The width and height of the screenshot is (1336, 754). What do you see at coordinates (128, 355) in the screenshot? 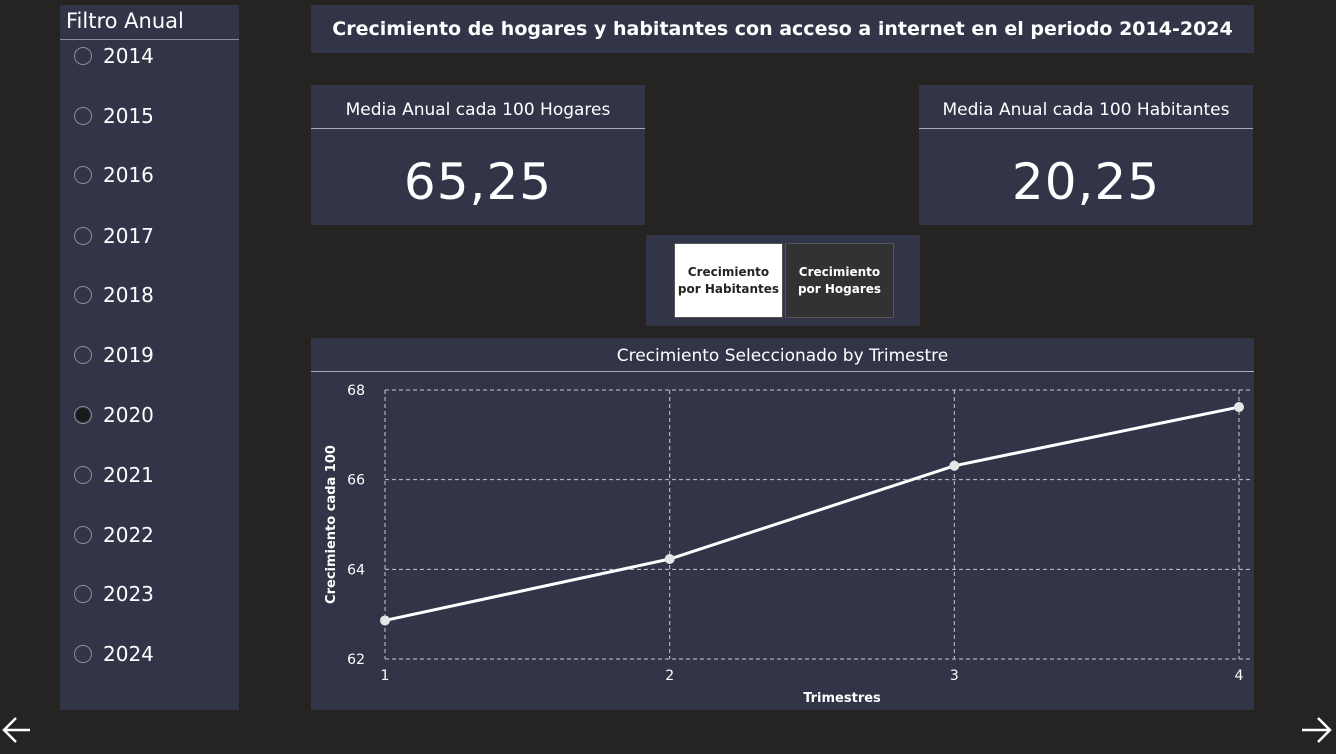
I see `year-label: 2019` at bounding box center [128, 355].